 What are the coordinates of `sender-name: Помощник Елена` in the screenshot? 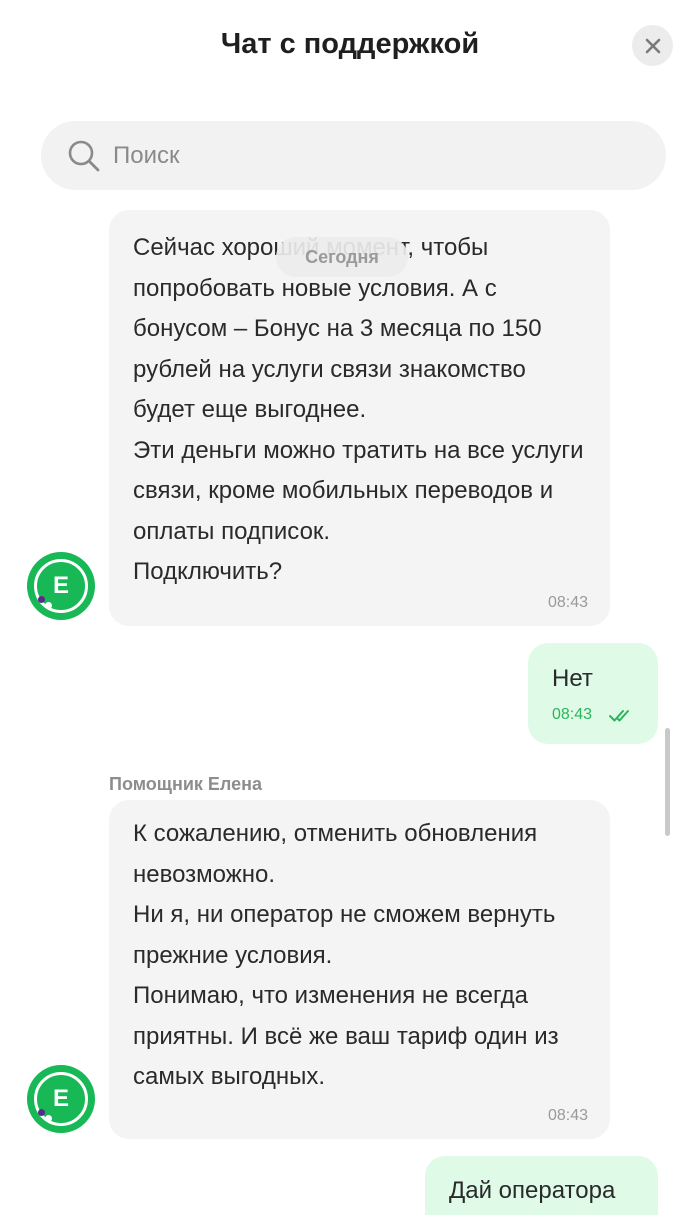 It's located at (185, 784).